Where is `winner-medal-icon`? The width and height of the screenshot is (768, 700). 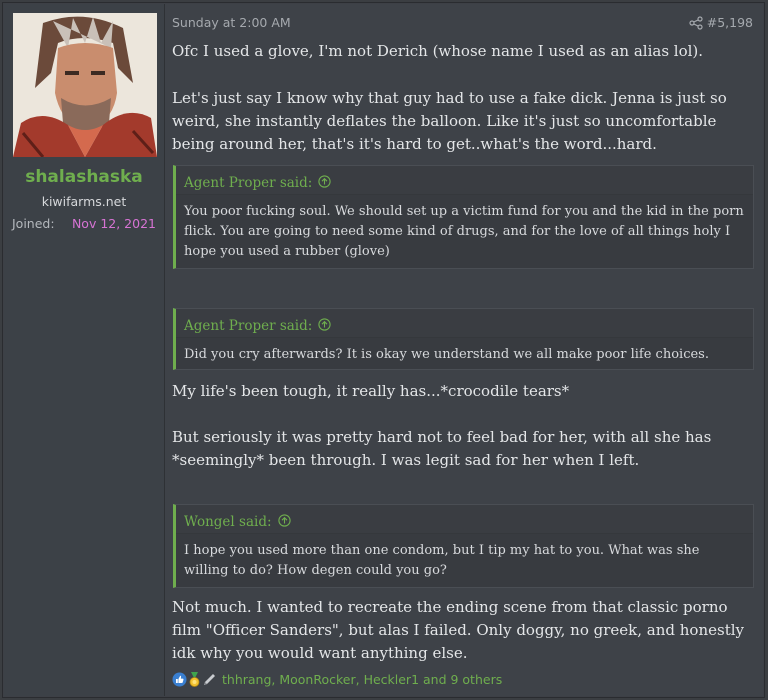 winner-medal-icon is located at coordinates (194, 679).